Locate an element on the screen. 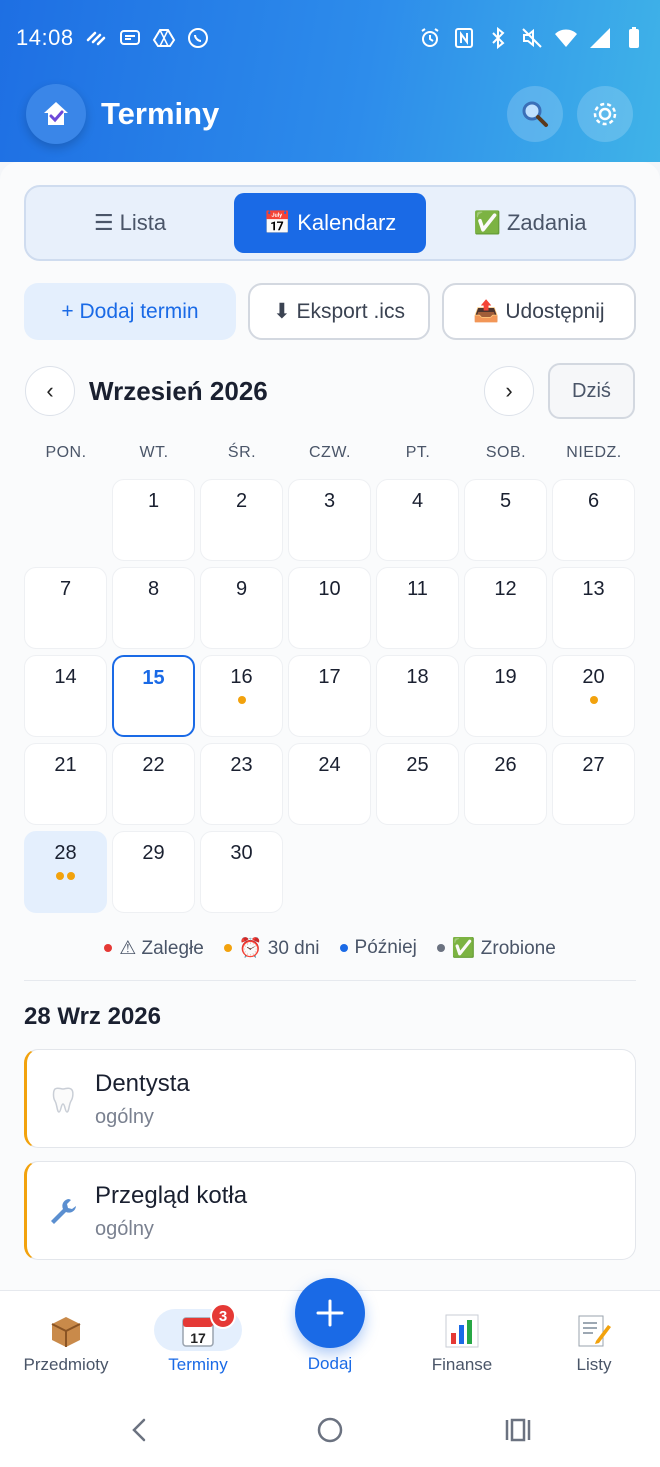  home-icon is located at coordinates (330, 1430).